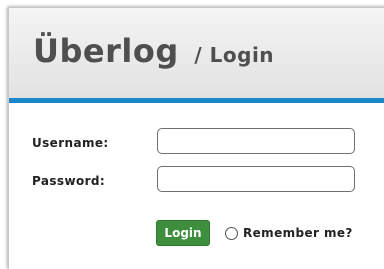 The image size is (384, 269). Describe the element at coordinates (234, 55) in the screenshot. I see `page-subtitle: / Login` at that location.